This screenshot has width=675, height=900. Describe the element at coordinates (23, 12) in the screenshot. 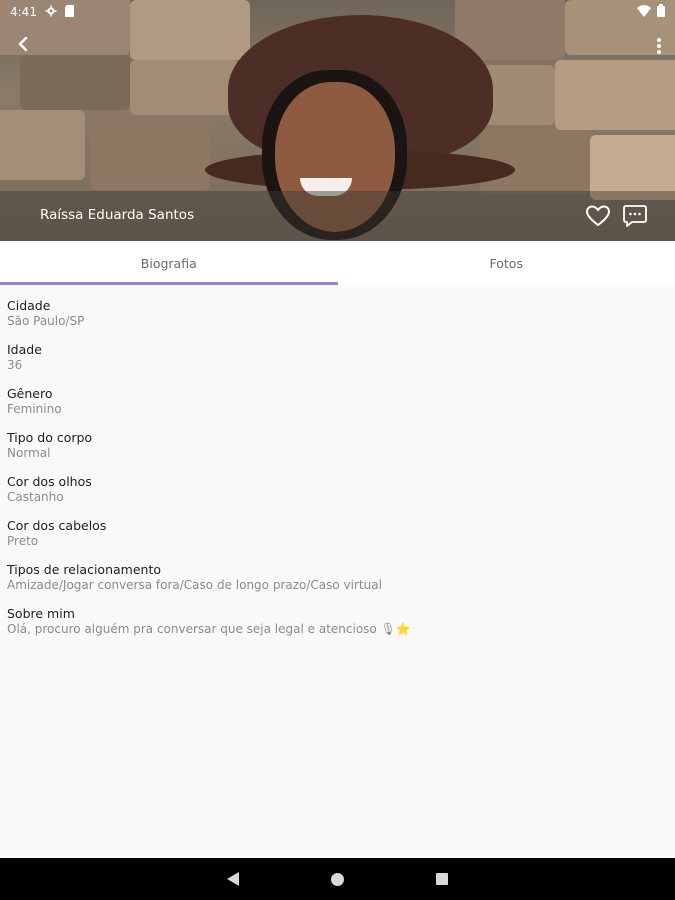

I see `status-time: 4:41` at that location.